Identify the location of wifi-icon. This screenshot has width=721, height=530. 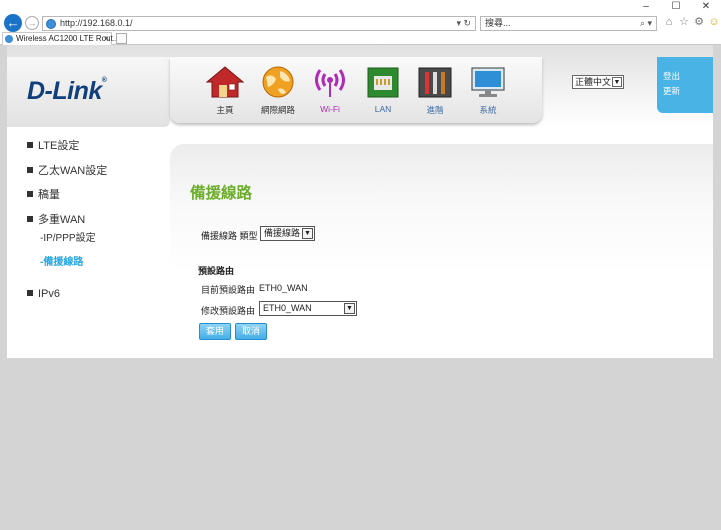
(330, 83).